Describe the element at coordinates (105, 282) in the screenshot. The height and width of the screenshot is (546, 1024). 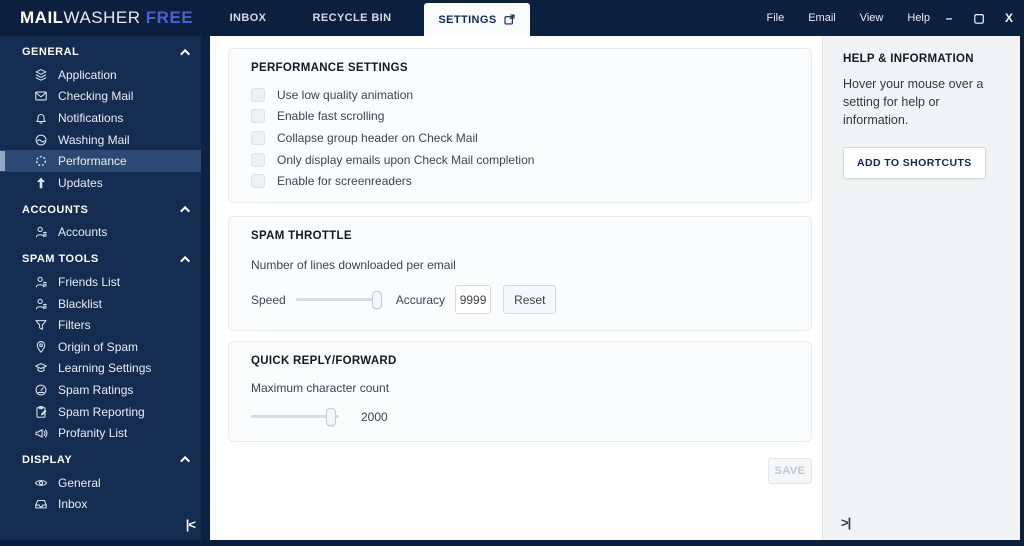
I see `sidebar-item-friends-list: Friends List` at that location.